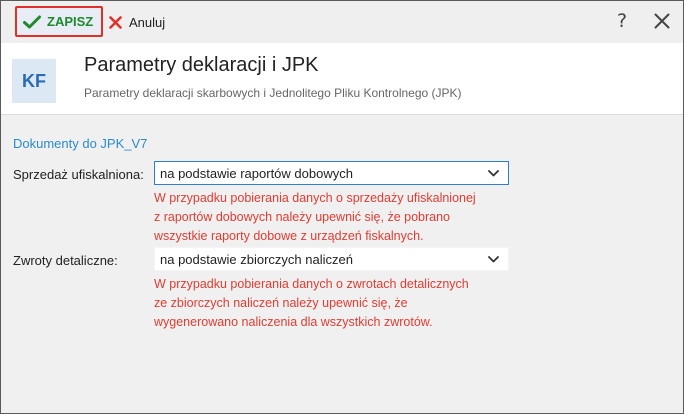 The image size is (684, 414). Describe the element at coordinates (622, 21) in the screenshot. I see `help-button: ?` at that location.